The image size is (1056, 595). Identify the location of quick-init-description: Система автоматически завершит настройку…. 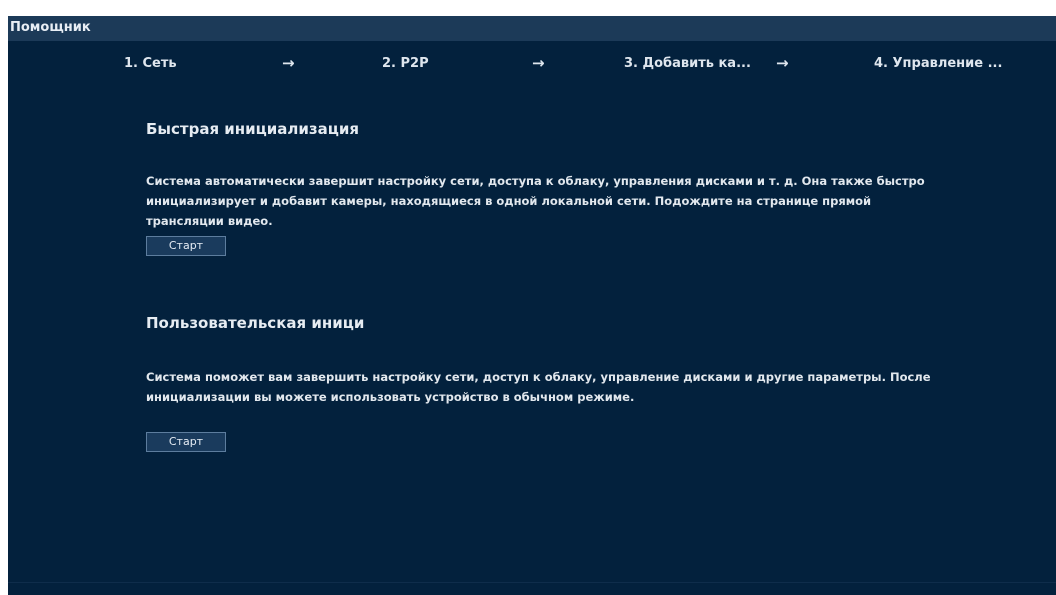
(535, 201).